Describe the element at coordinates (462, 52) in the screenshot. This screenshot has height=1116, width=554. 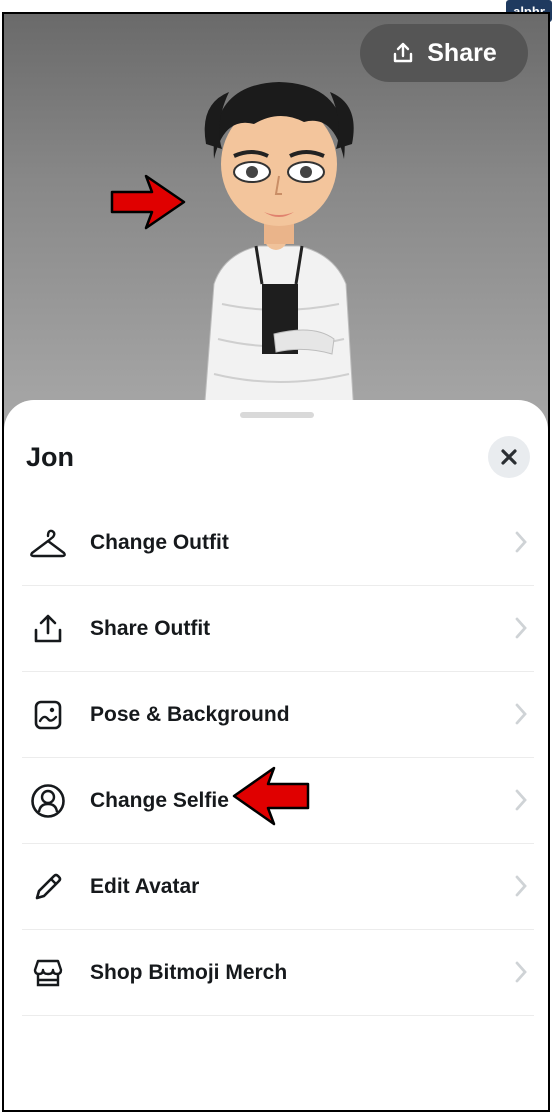
I see `share-label: Share` at that location.